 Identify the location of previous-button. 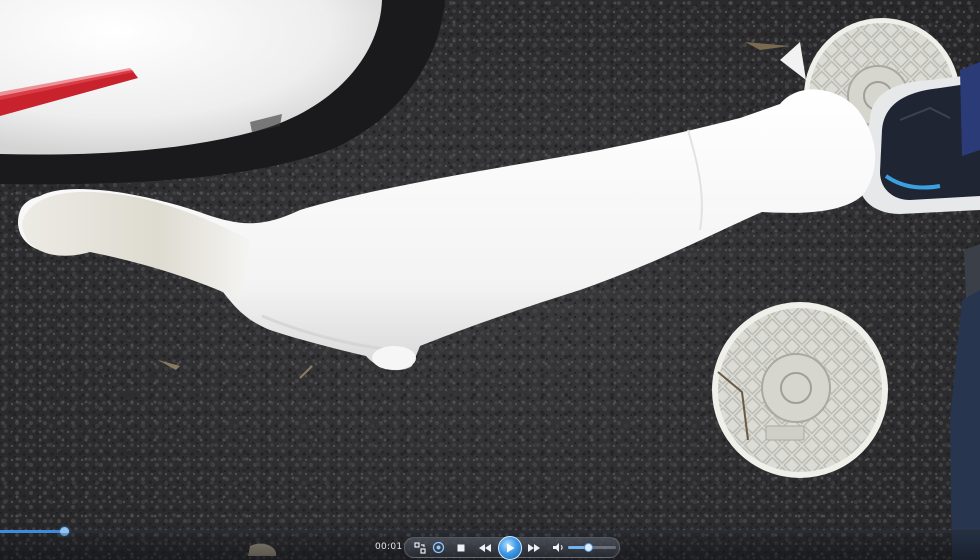
(485, 547).